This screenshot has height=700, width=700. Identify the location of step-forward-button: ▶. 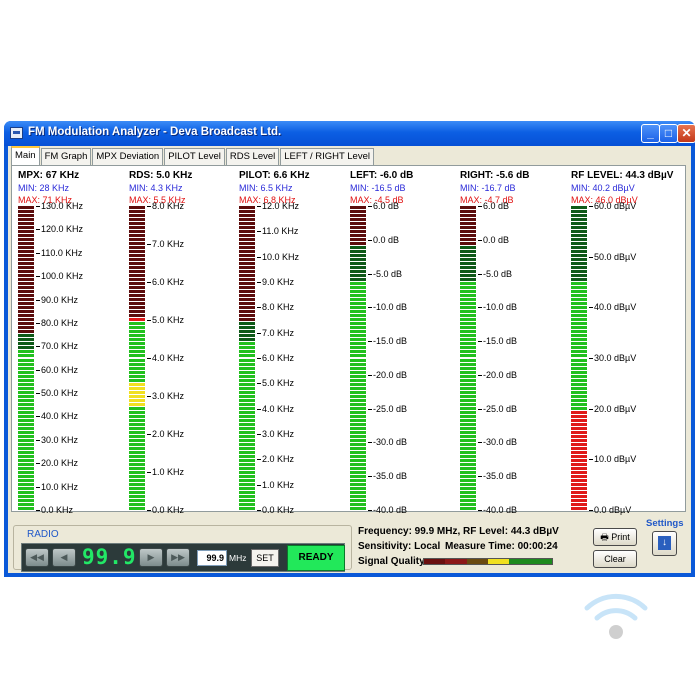
(151, 557).